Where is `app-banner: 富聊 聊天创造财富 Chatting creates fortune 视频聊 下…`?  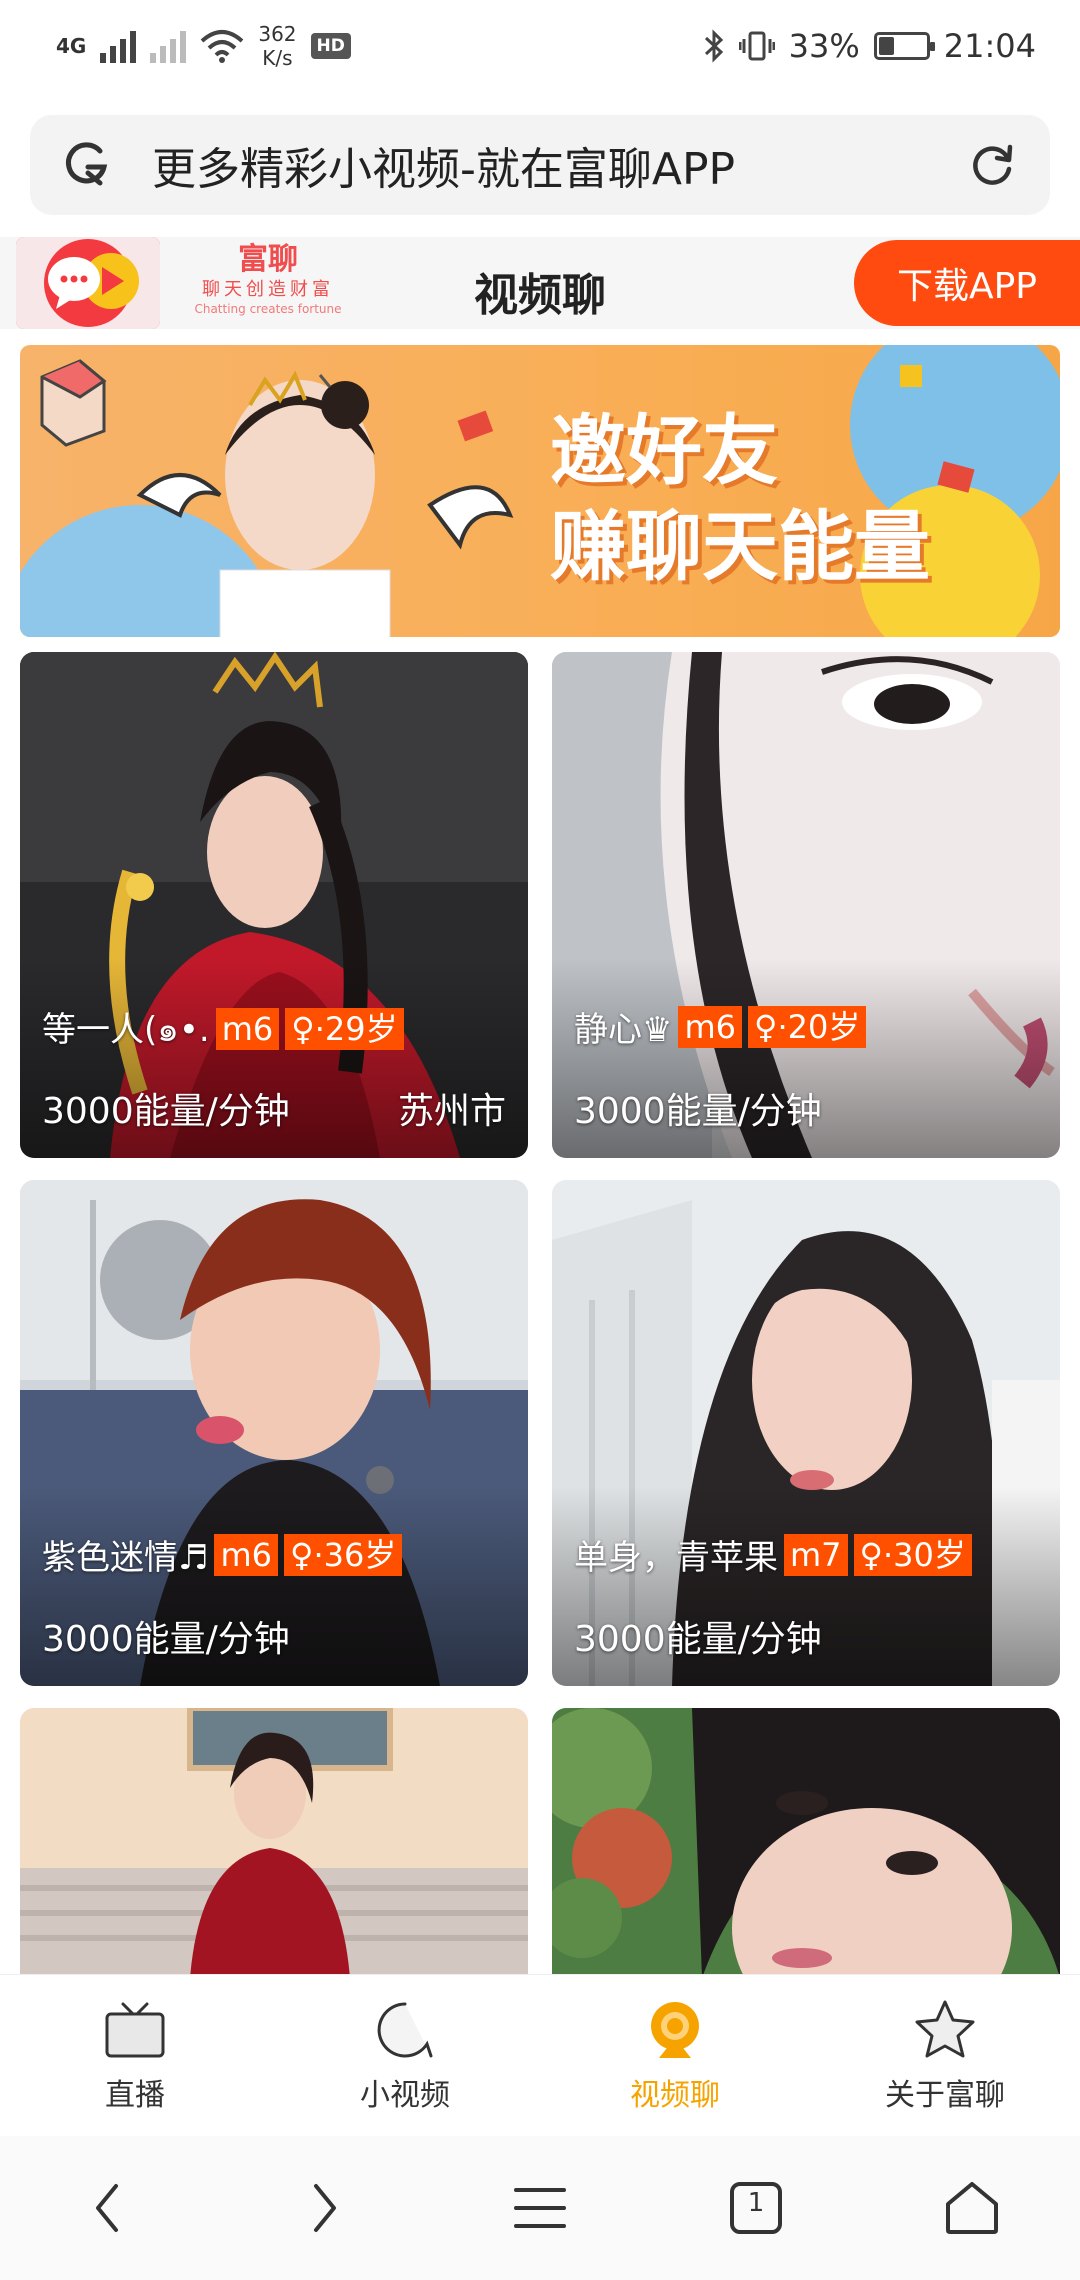 app-banner: 富聊 聊天创造财富 Chatting creates fortune 视频聊 下… is located at coordinates (540, 283).